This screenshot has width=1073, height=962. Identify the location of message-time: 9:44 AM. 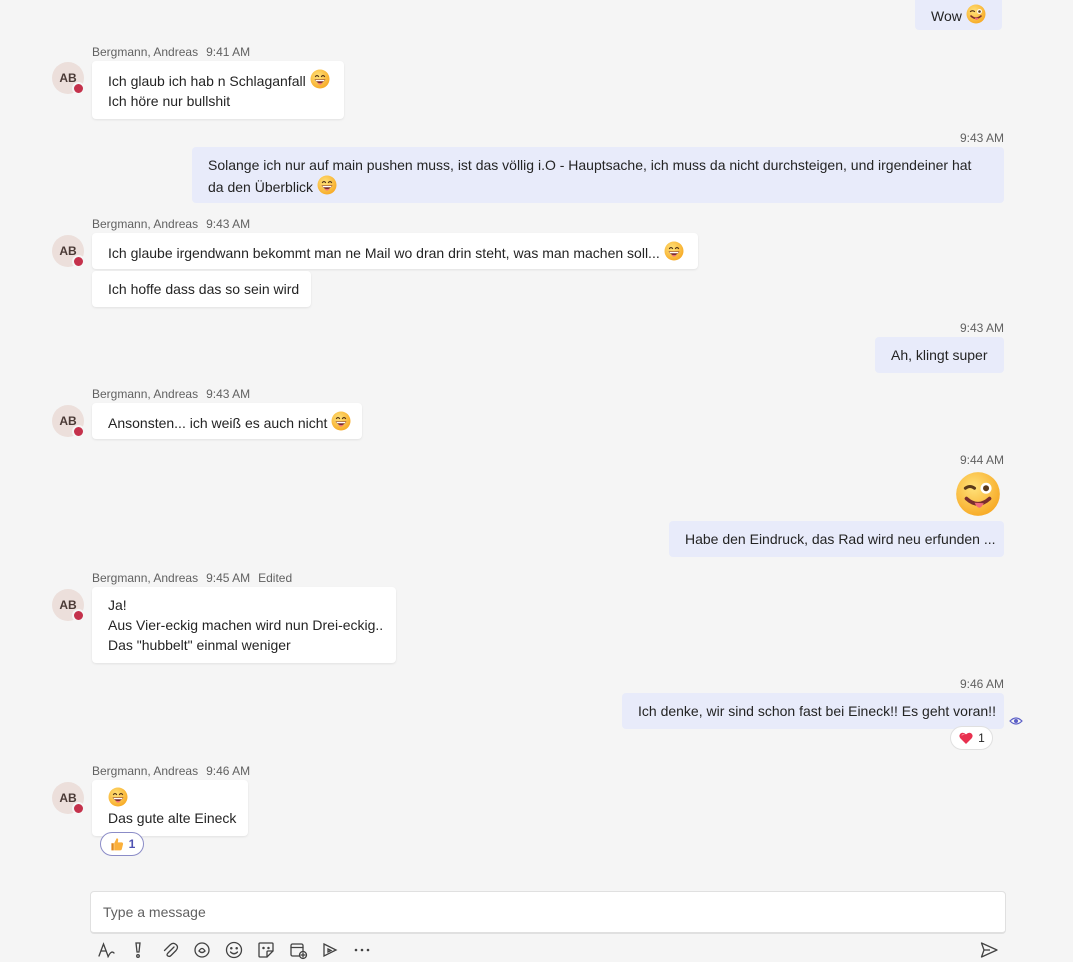
(982, 460).